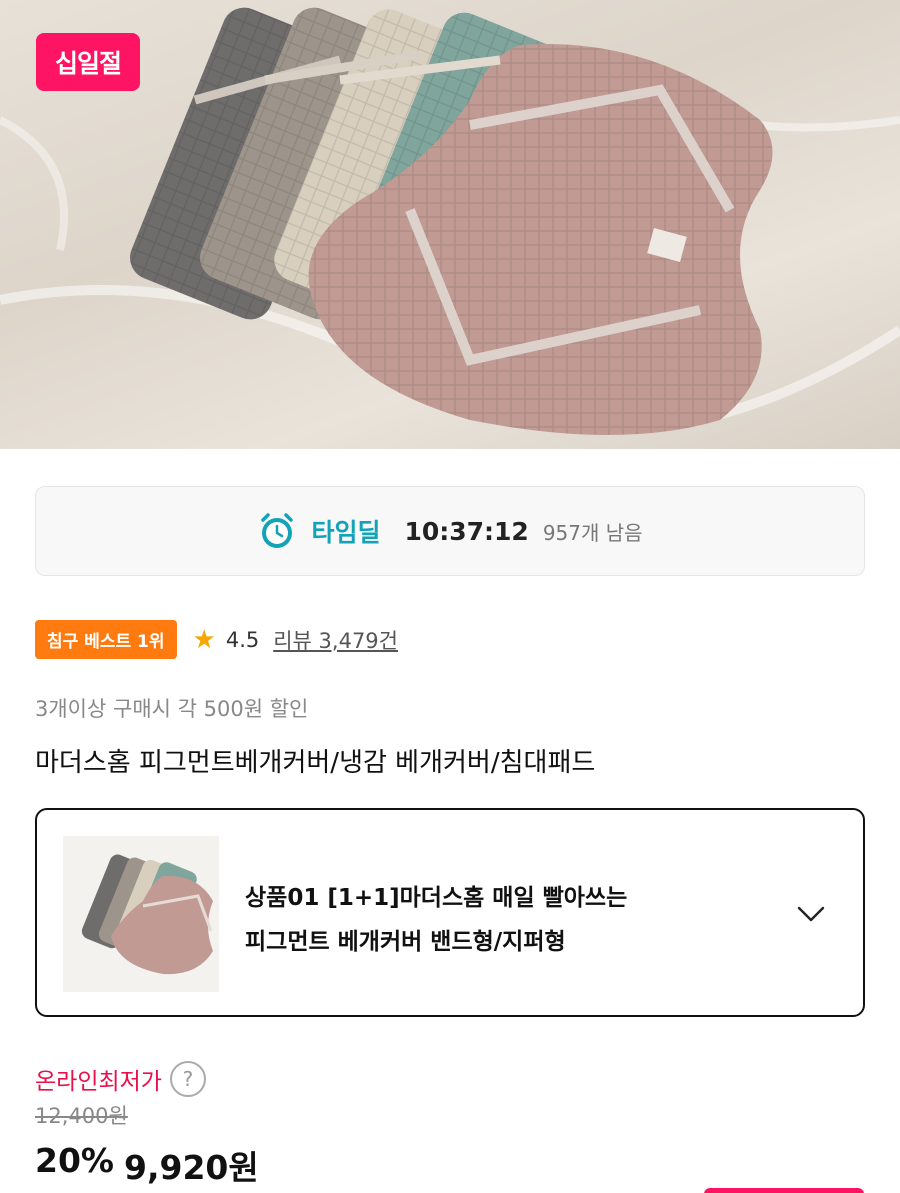 Image resolution: width=900 pixels, height=1193 pixels. What do you see at coordinates (81, 1116) in the screenshot?
I see `original-price: 12,400원` at bounding box center [81, 1116].